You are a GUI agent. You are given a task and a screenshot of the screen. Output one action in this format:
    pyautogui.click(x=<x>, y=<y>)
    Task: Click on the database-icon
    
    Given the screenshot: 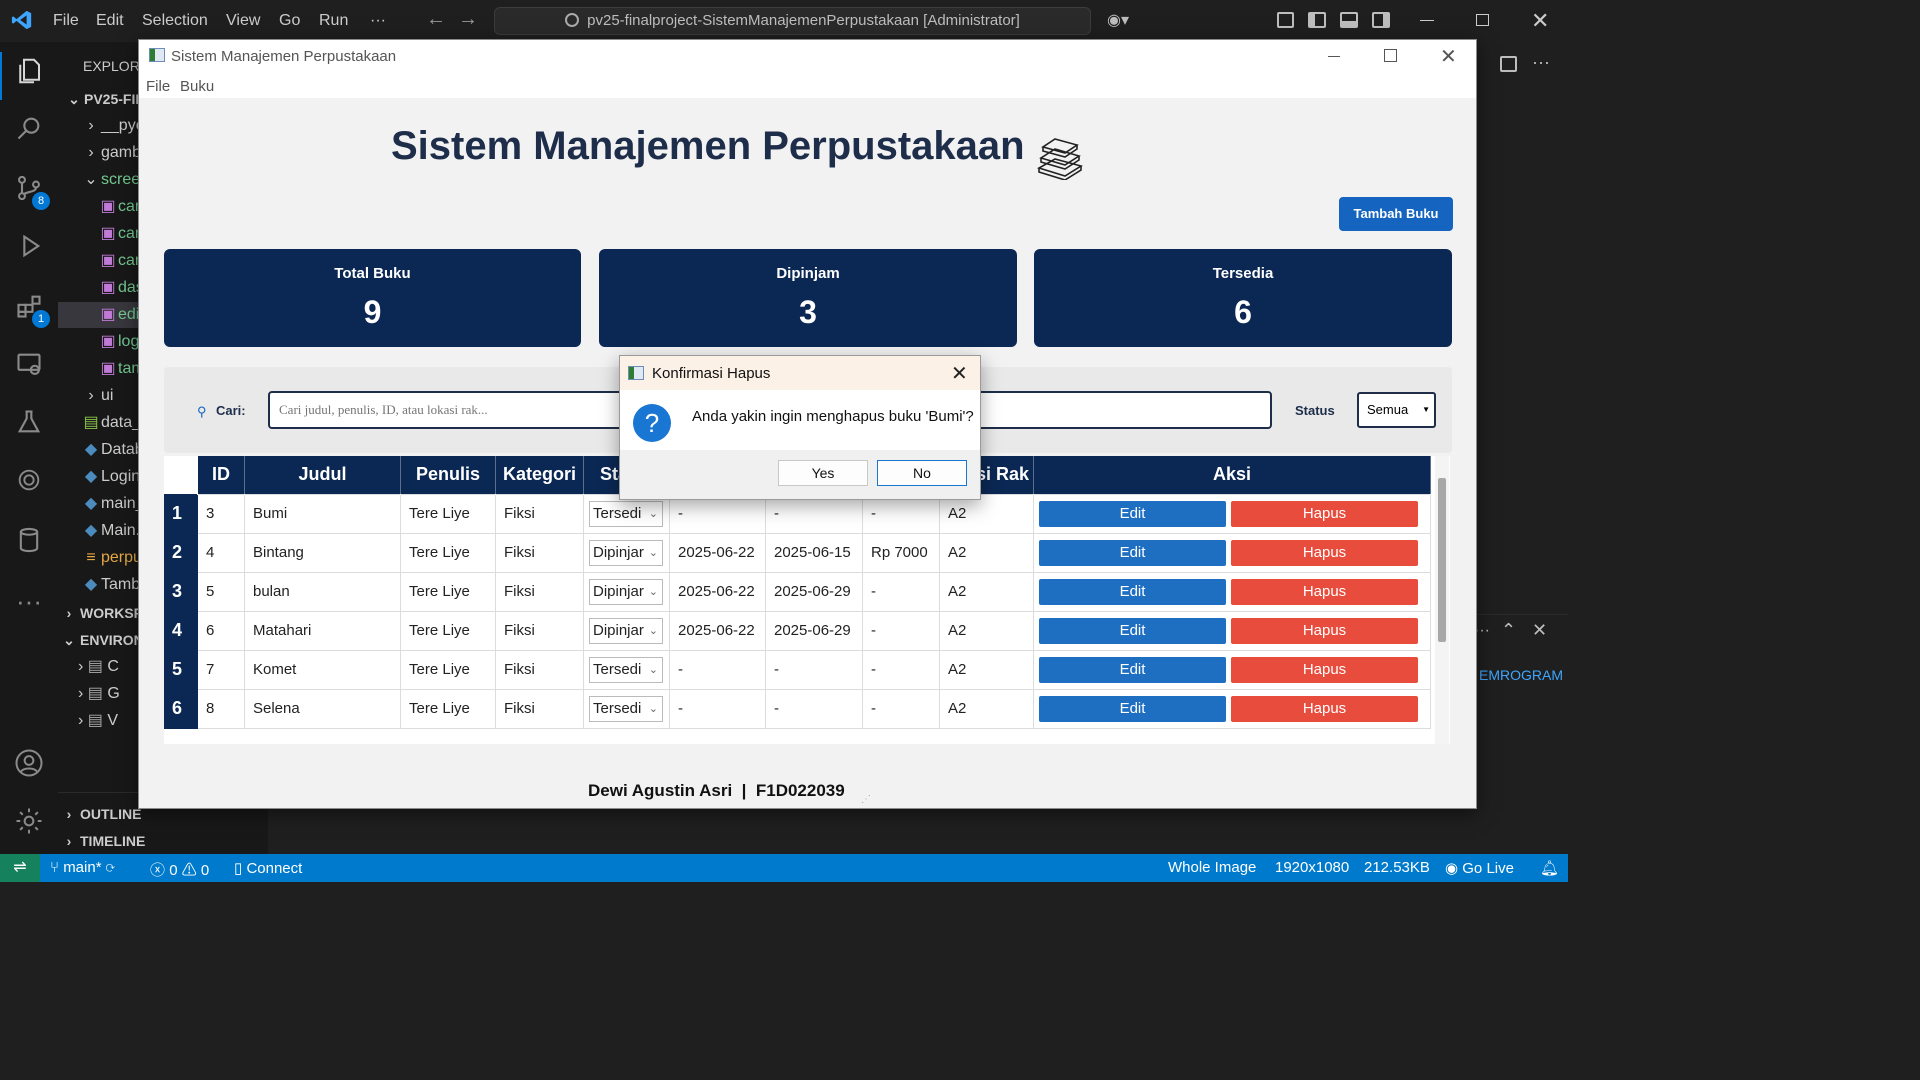 What is the action you would take?
    pyautogui.click(x=29, y=543)
    